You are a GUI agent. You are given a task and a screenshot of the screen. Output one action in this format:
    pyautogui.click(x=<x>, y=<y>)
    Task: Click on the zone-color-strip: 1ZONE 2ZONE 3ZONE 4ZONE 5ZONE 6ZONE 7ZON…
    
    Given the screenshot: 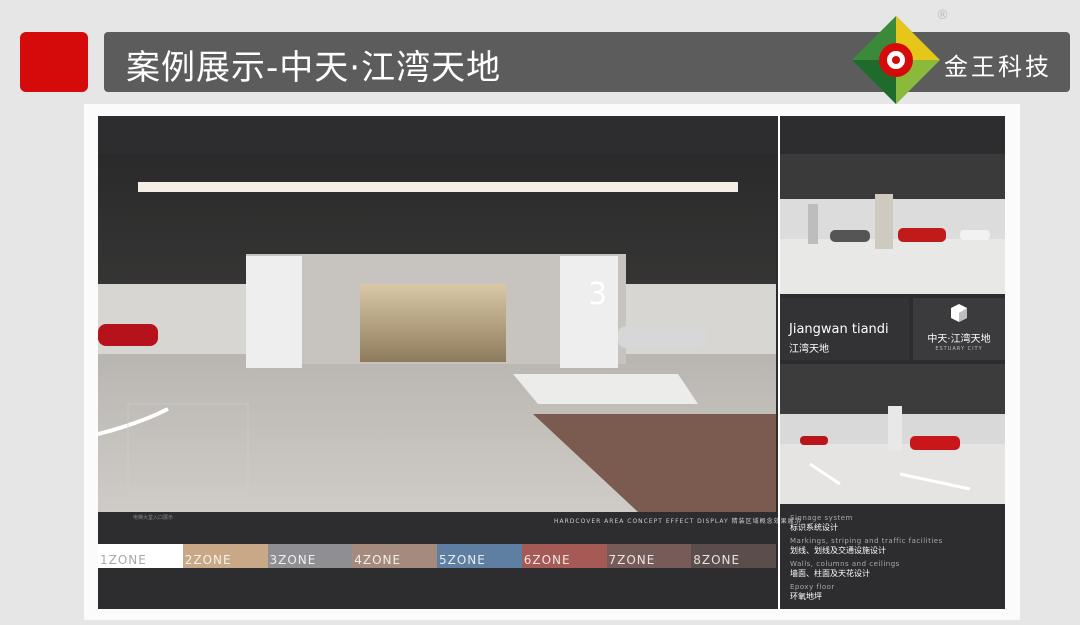 What is the action you would take?
    pyautogui.click(x=437, y=556)
    